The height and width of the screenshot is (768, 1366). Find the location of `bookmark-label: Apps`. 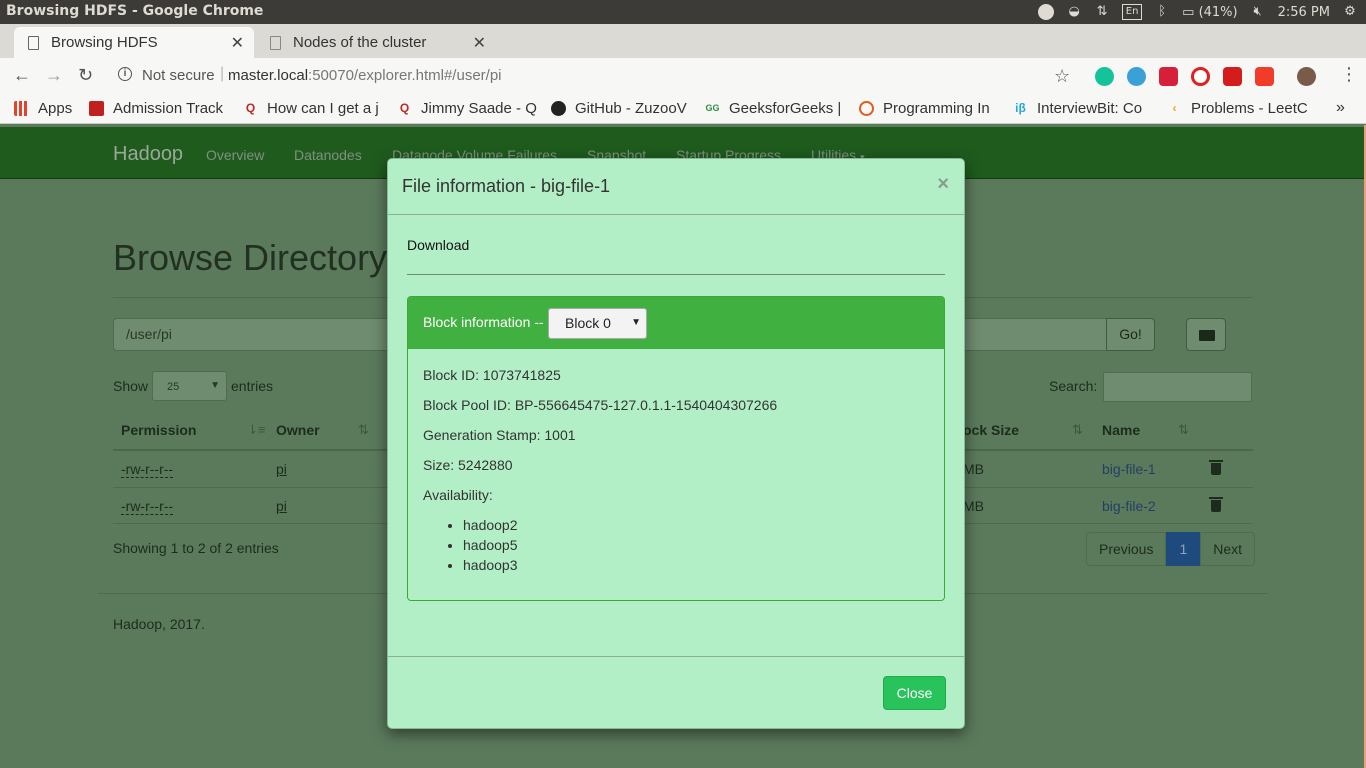

bookmark-label: Apps is located at coordinates (55, 108).